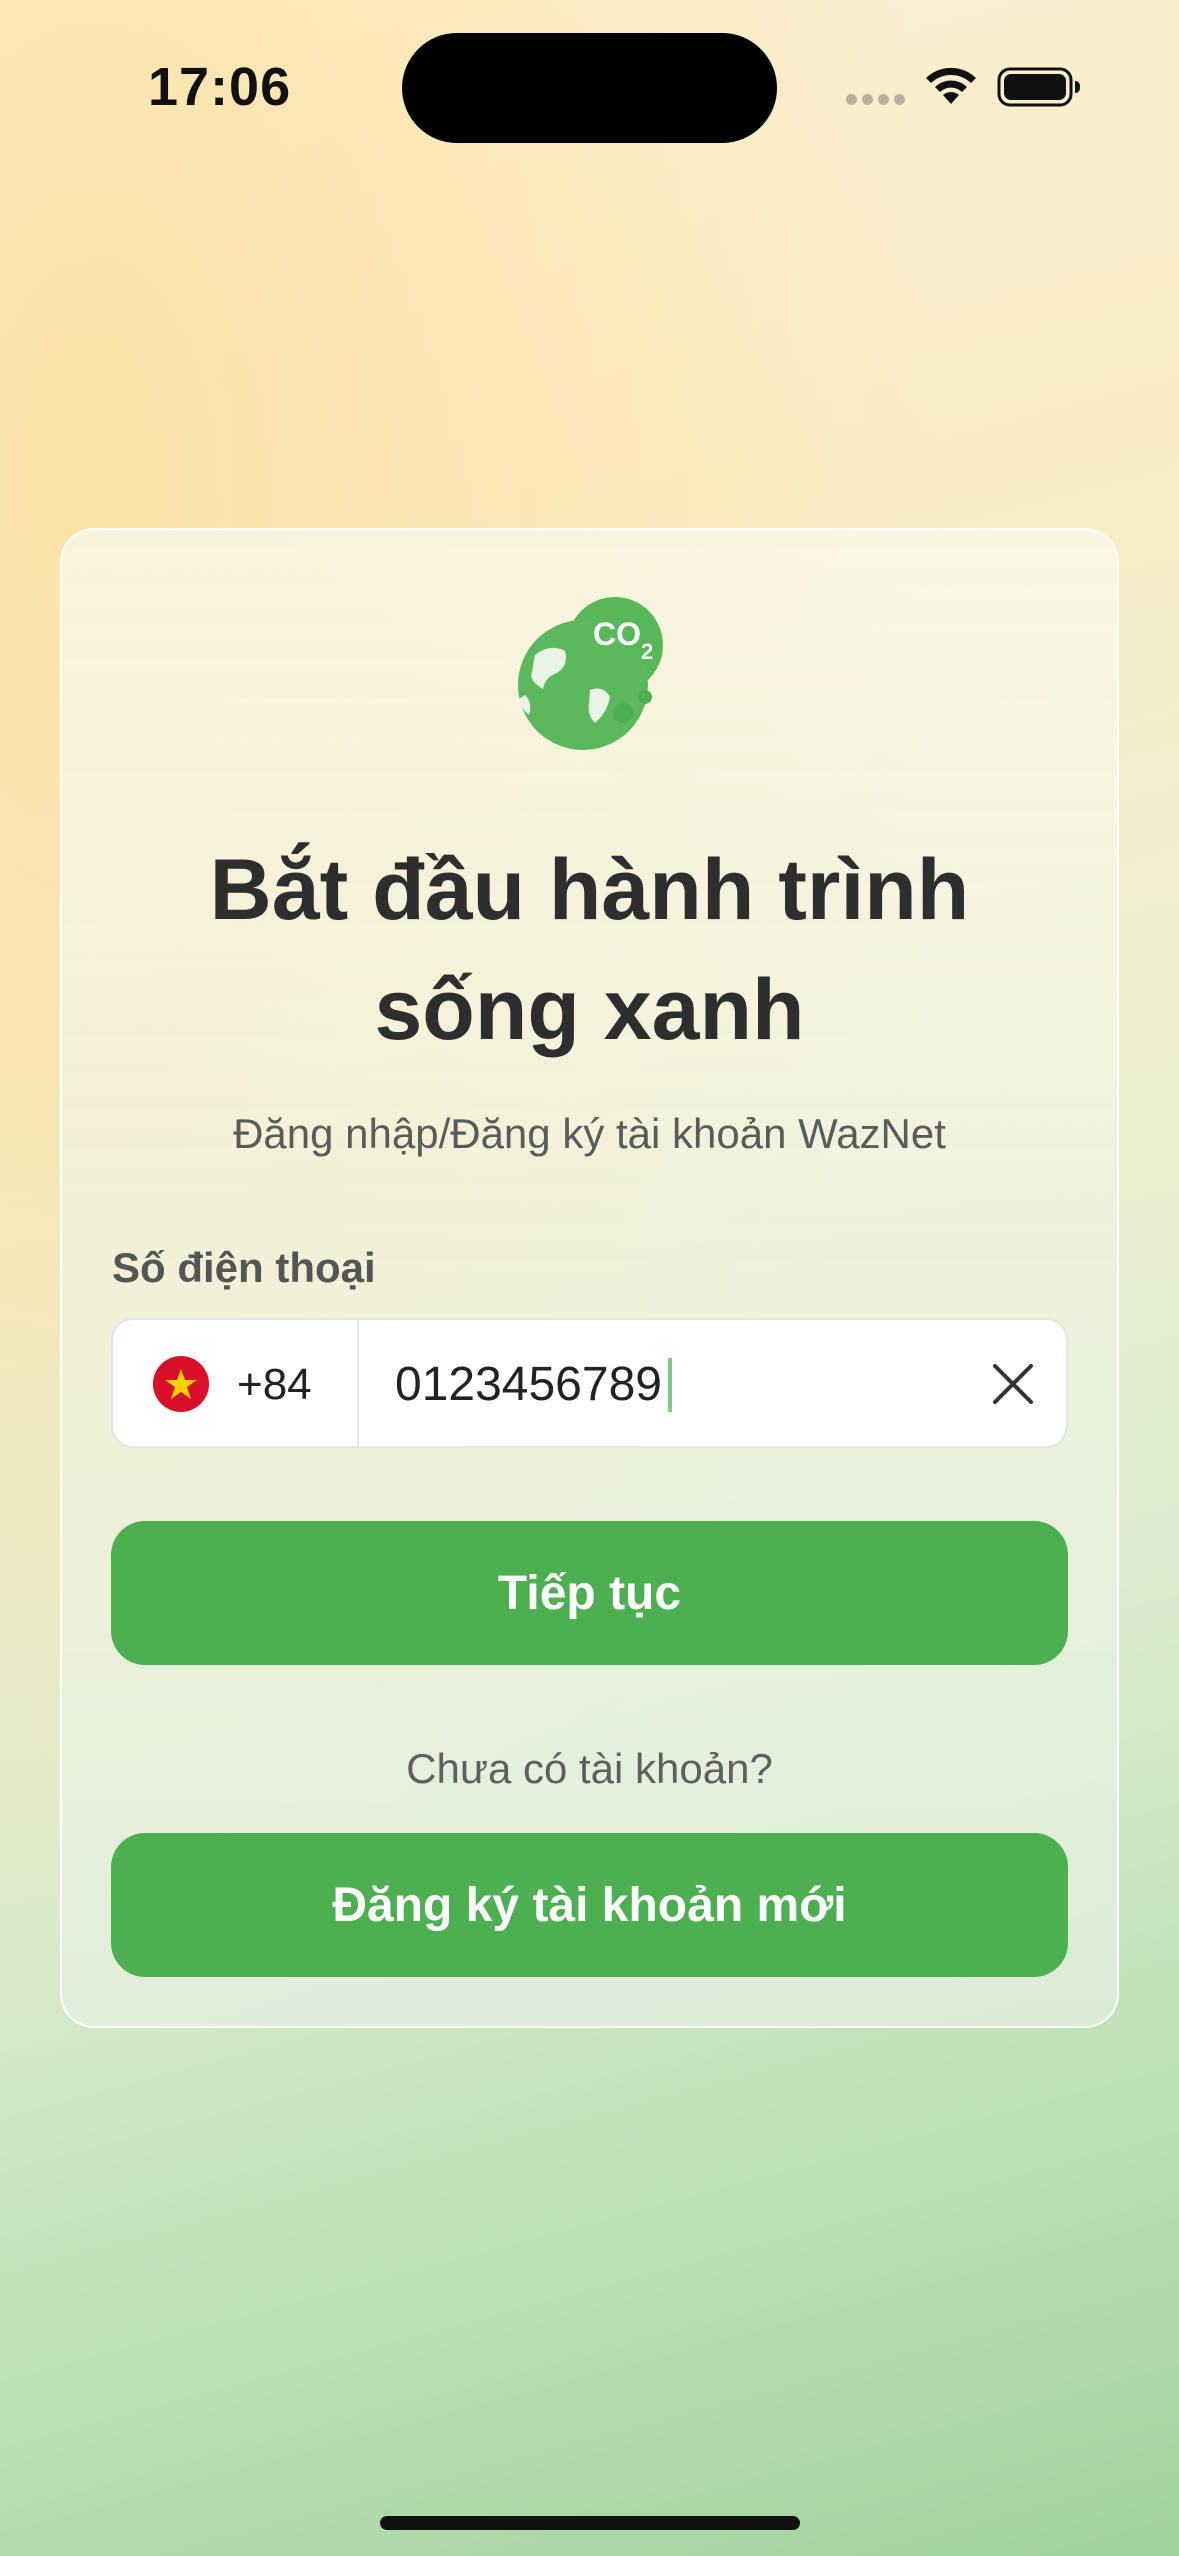  What do you see at coordinates (590, 2523) in the screenshot?
I see `home-indicator` at bounding box center [590, 2523].